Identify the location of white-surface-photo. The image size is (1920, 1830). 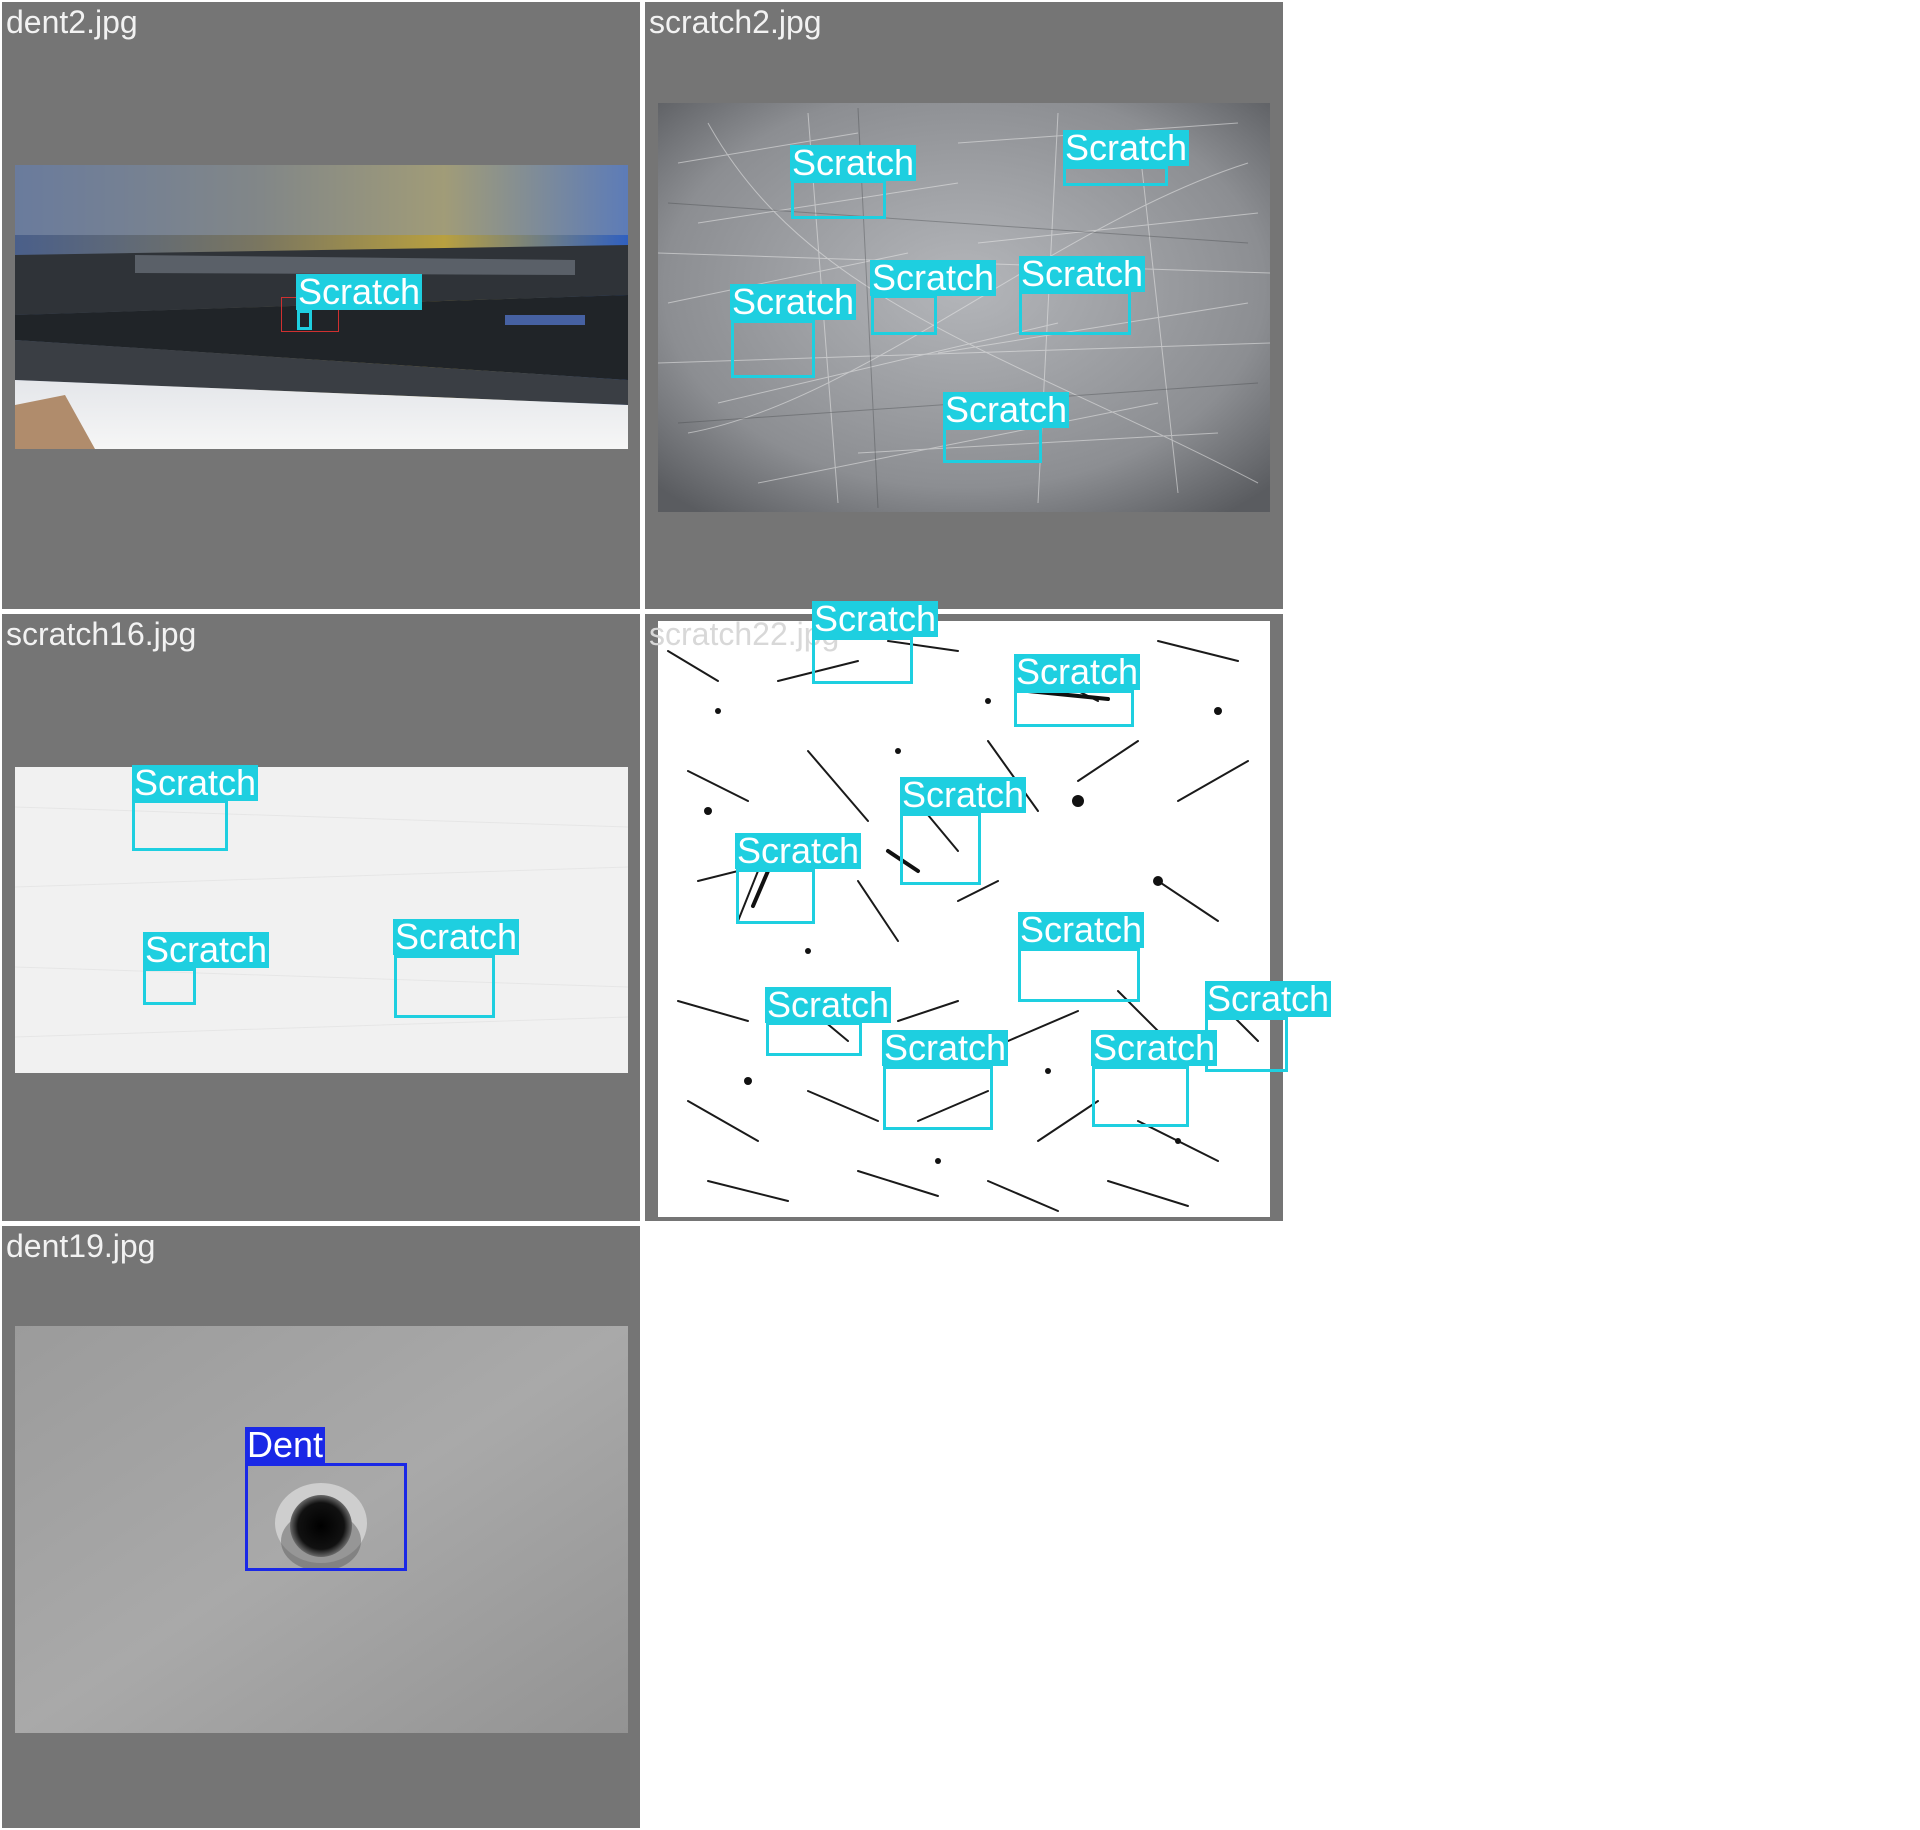
(321, 920).